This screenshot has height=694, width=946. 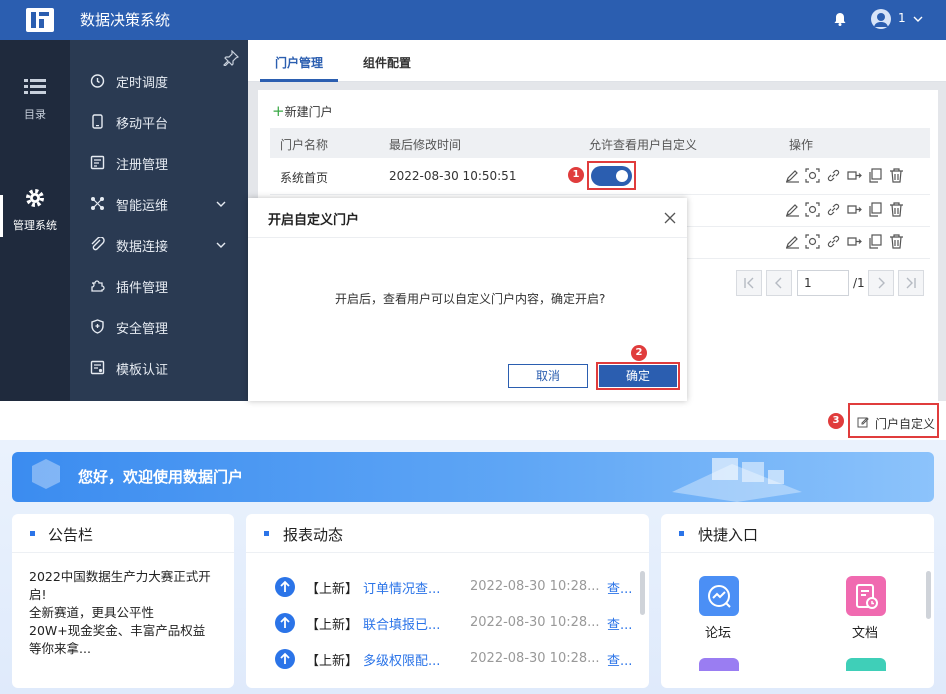 What do you see at coordinates (840, 19) in the screenshot?
I see `bell-icon` at bounding box center [840, 19].